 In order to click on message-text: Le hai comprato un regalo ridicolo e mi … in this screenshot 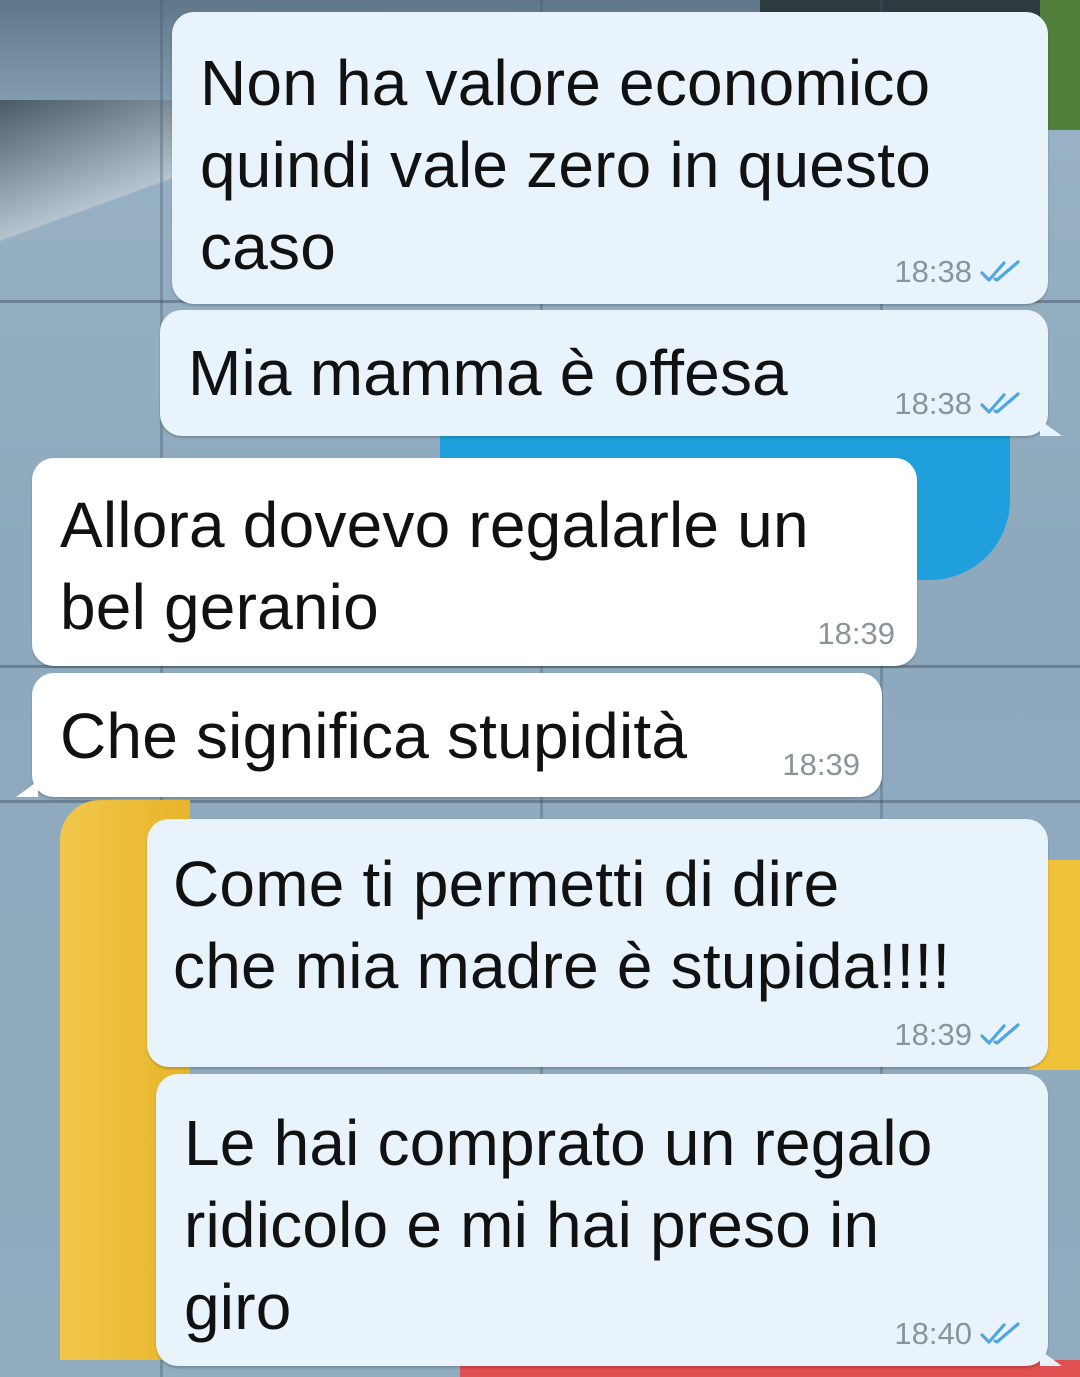, I will do `click(558, 1225)`.